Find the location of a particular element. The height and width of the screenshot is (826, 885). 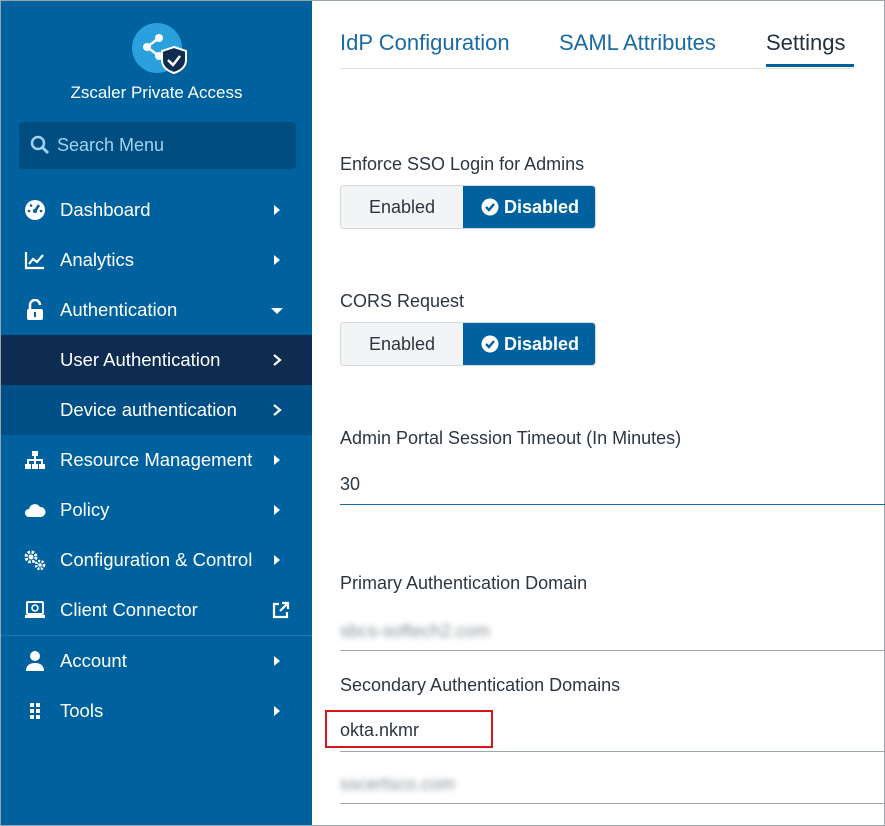

enforce-sso-toggle: Enabled Disabled is located at coordinates (468, 207).